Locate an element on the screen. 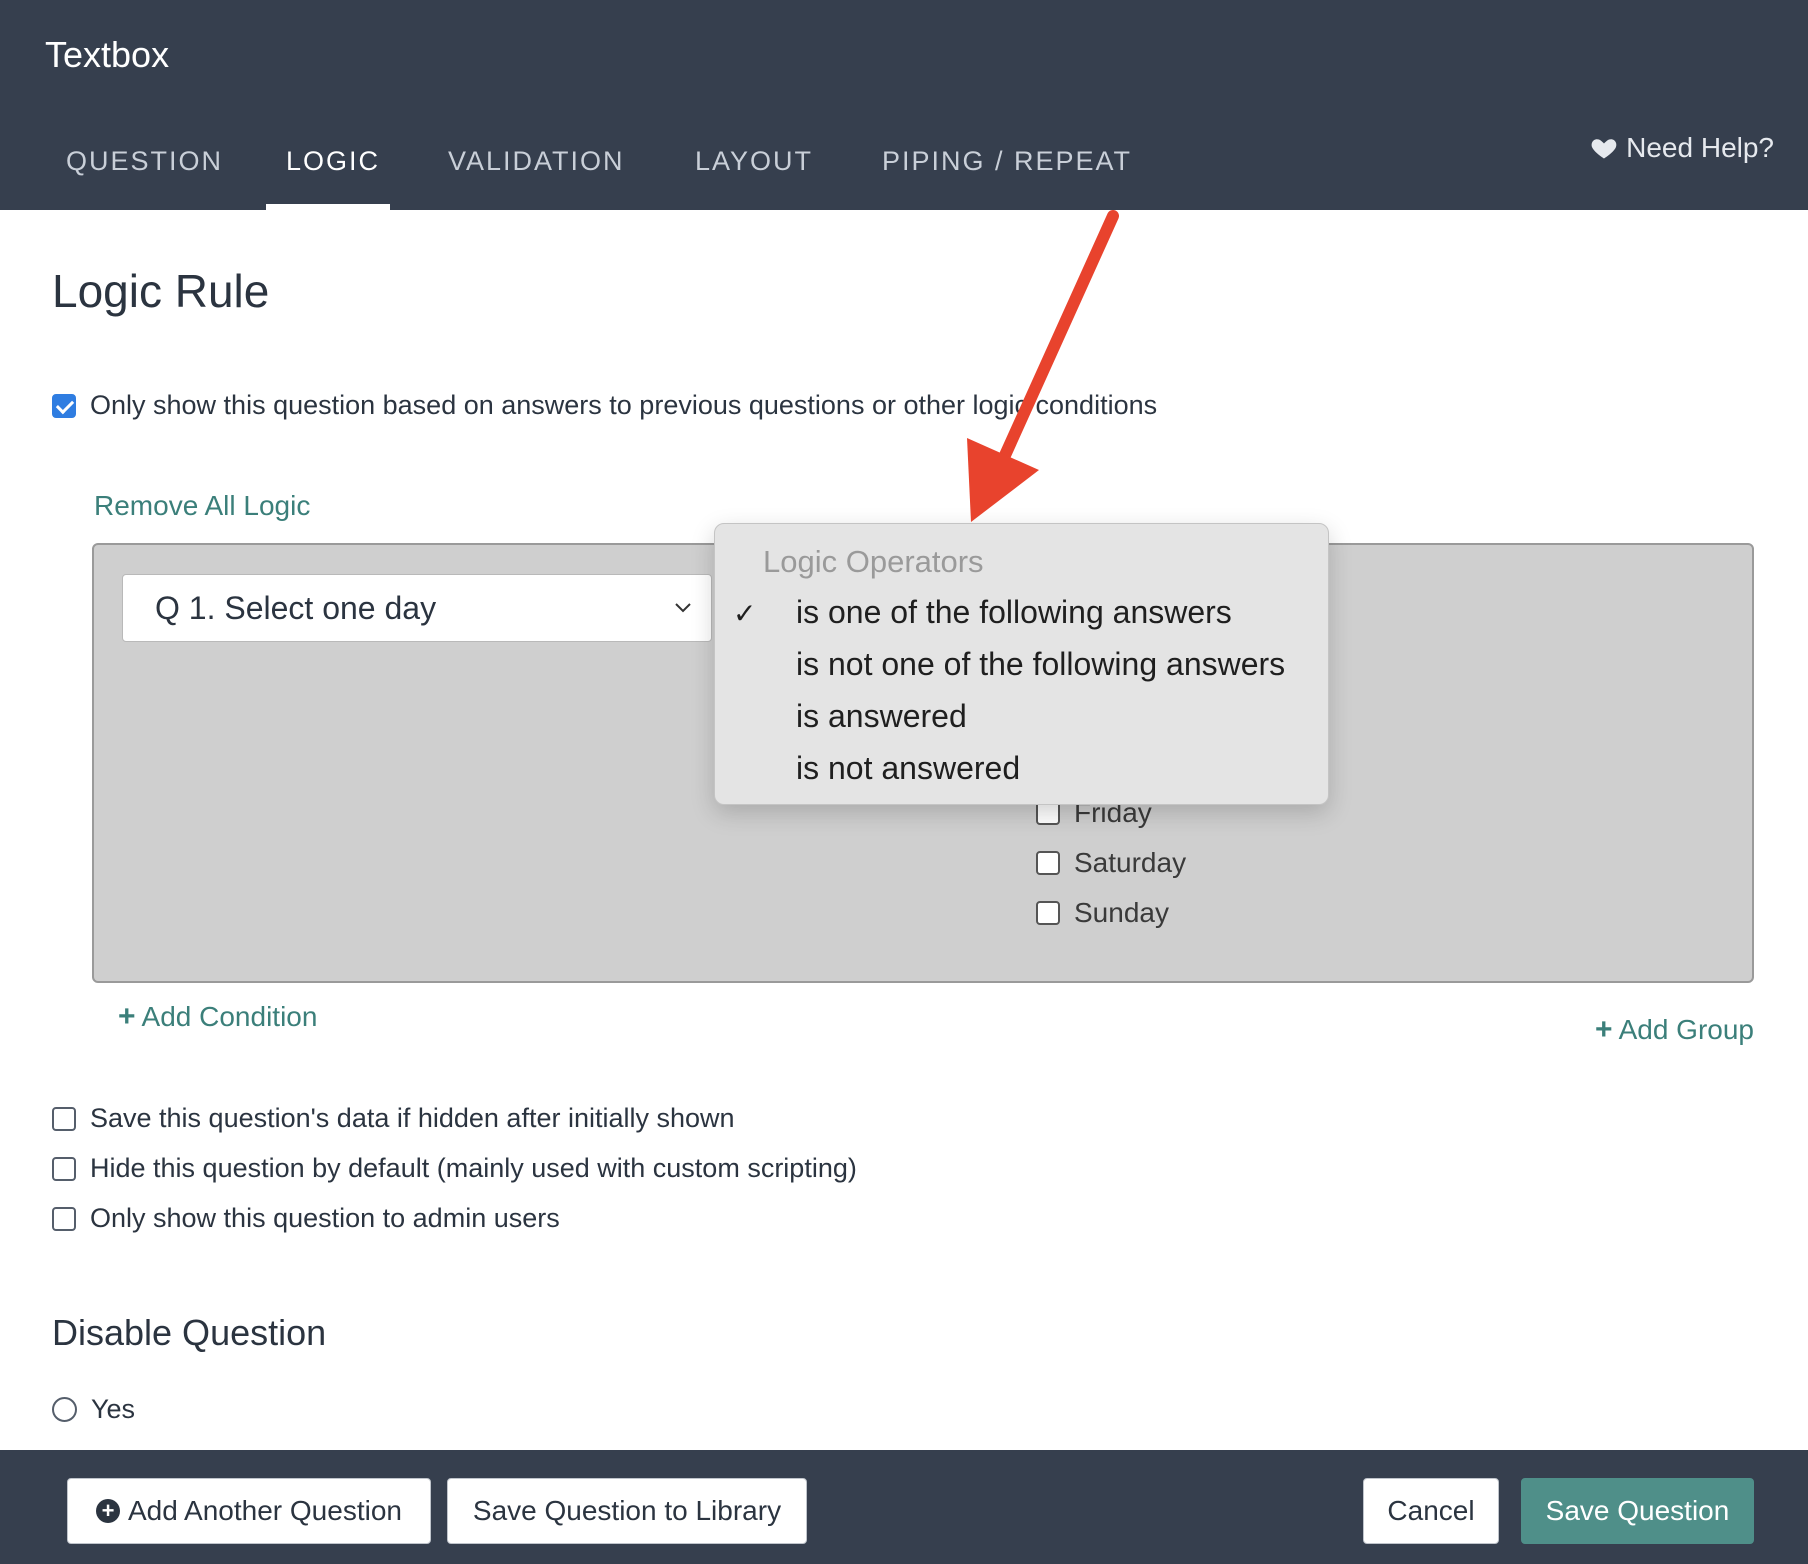  day-option-saturday: Saturday is located at coordinates (1111, 863).